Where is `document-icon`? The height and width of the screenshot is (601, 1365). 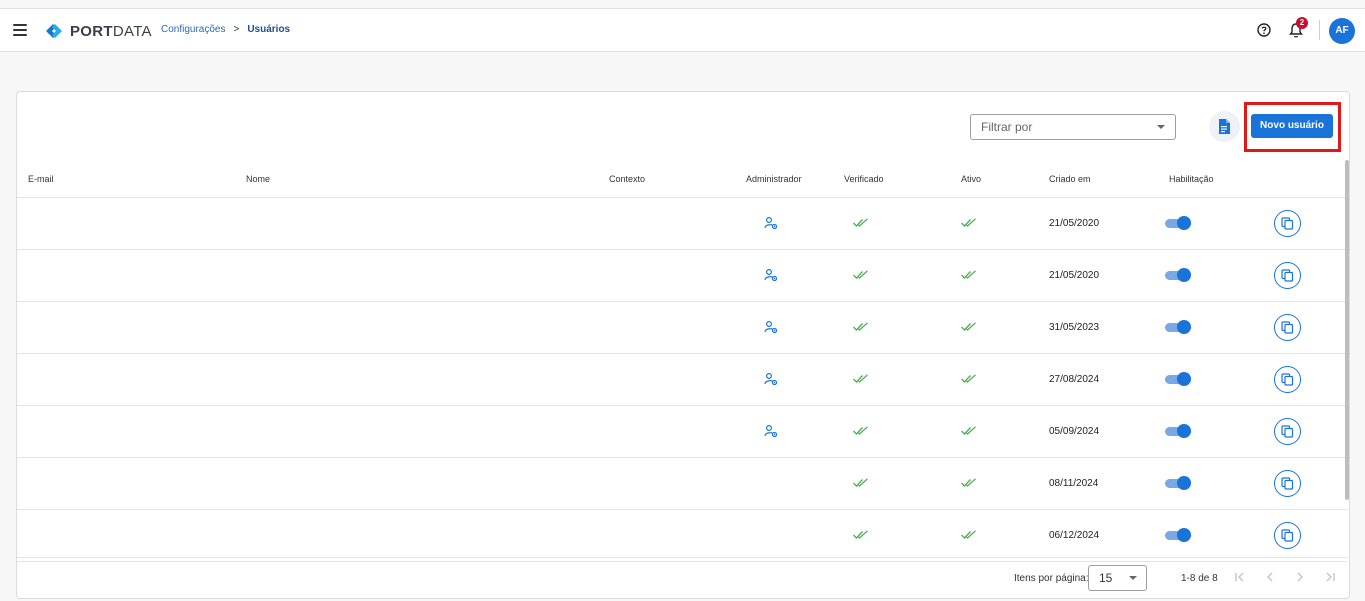
document-icon is located at coordinates (1224, 126).